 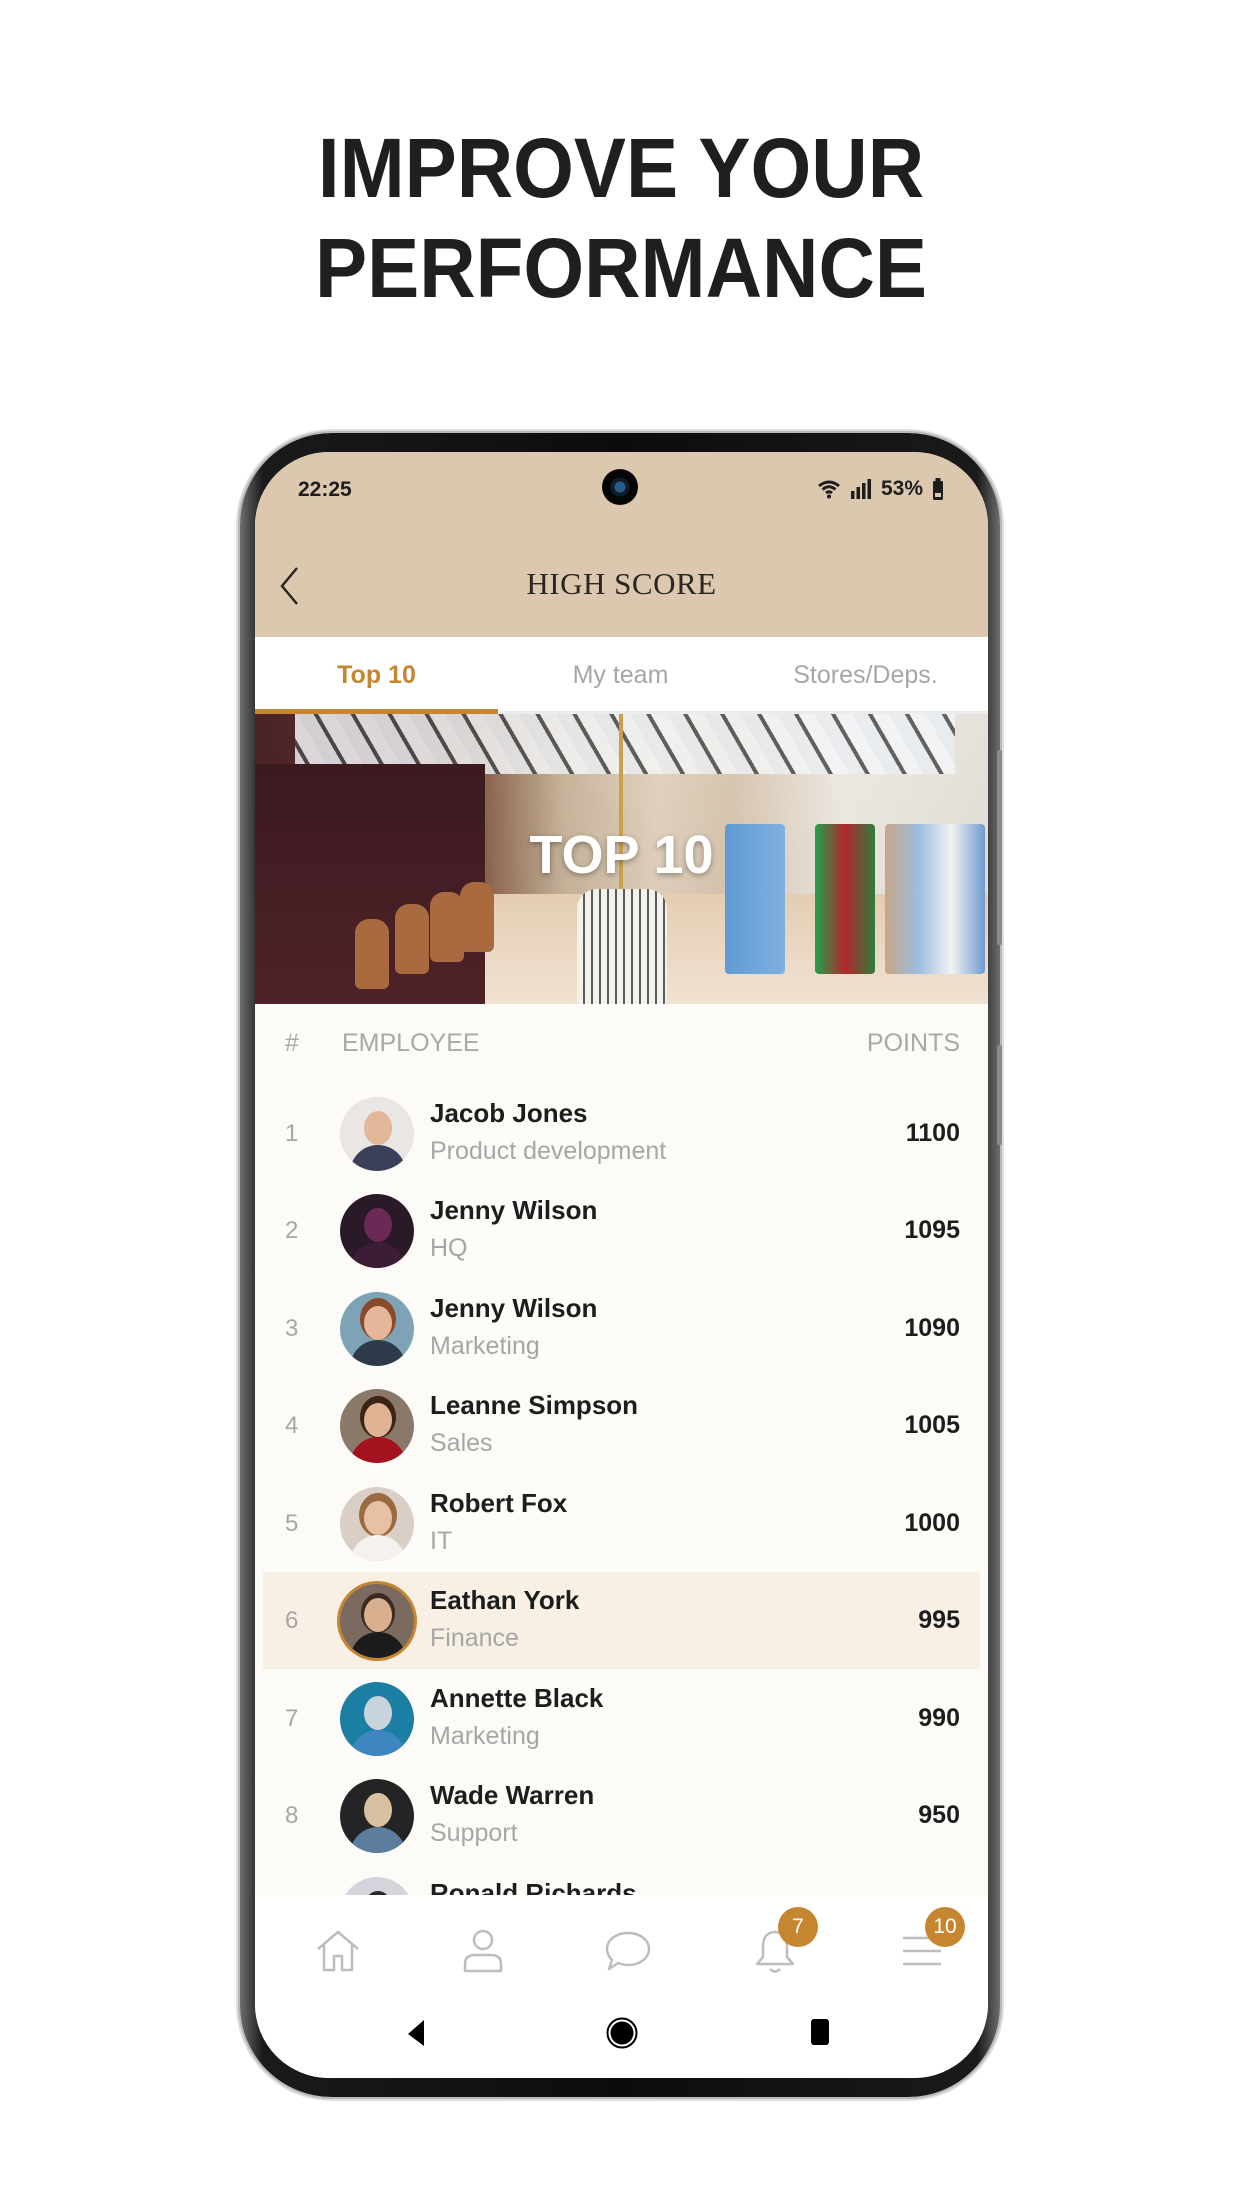 What do you see at coordinates (932, 1425) in the screenshot?
I see `employee-points: 1005` at bounding box center [932, 1425].